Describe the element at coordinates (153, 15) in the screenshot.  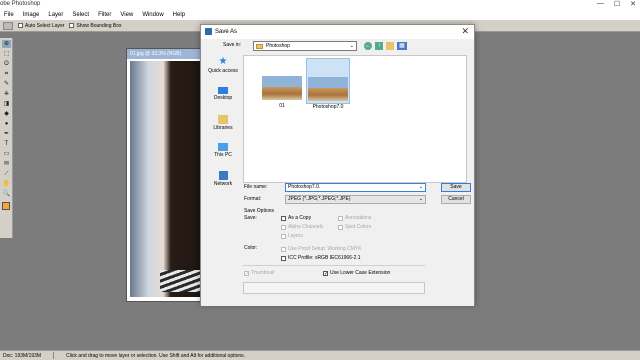
I see `menu-window: Window` at that location.